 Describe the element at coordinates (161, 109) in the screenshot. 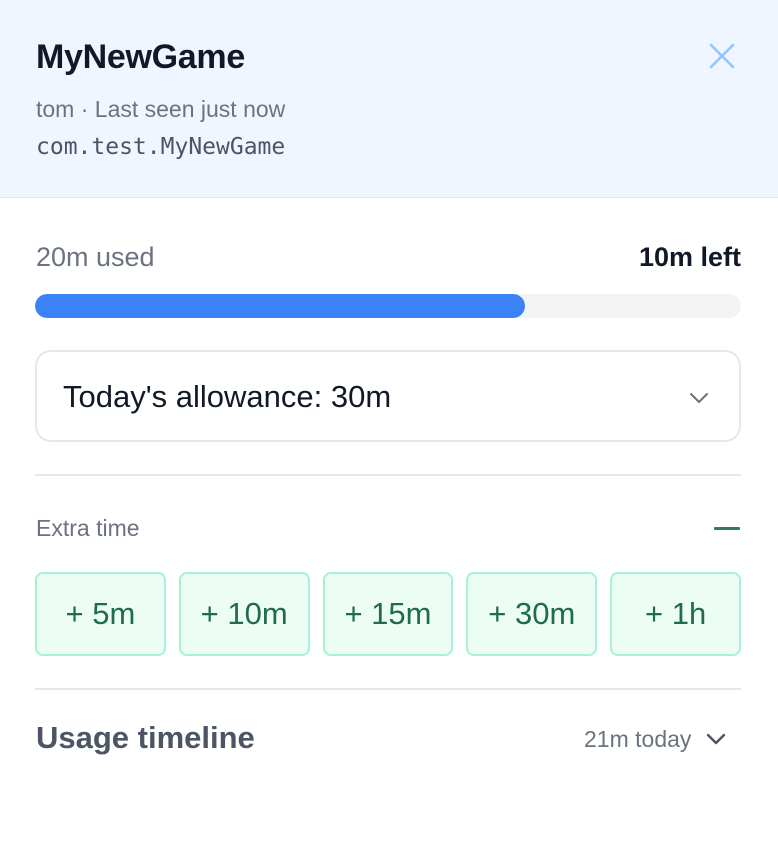

I see `device-status: tom · Last seen just now` at that location.